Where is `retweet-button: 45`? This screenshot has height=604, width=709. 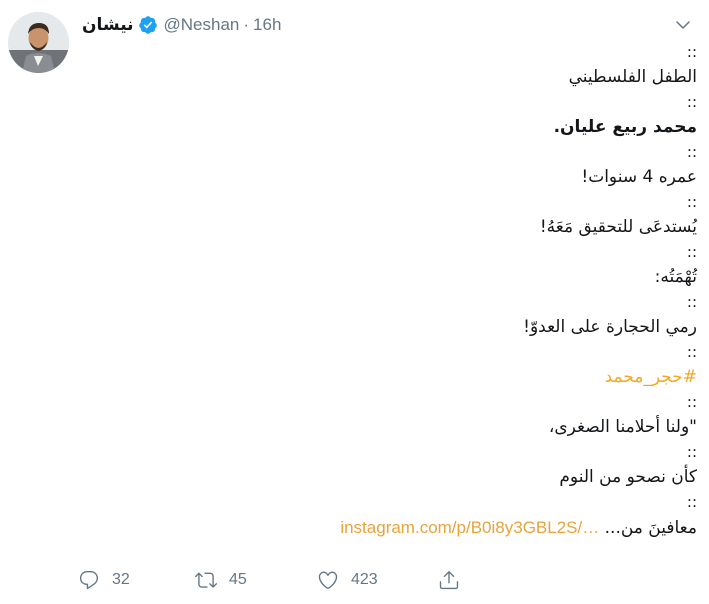
retweet-button: 45 is located at coordinates (221, 580).